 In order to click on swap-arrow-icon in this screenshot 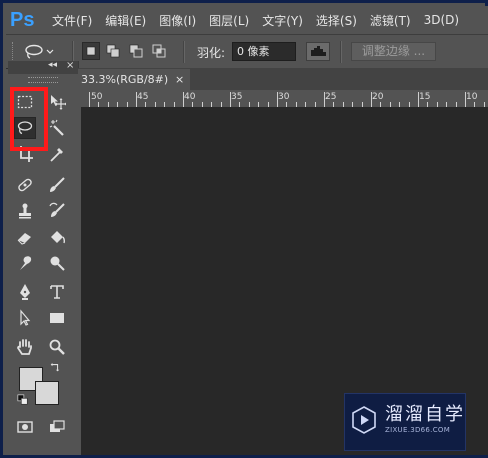, I will do `click(55, 367)`.